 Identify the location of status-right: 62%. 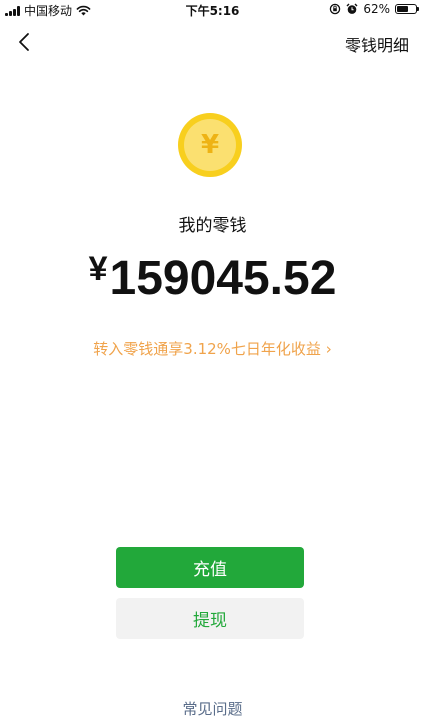
(374, 9).